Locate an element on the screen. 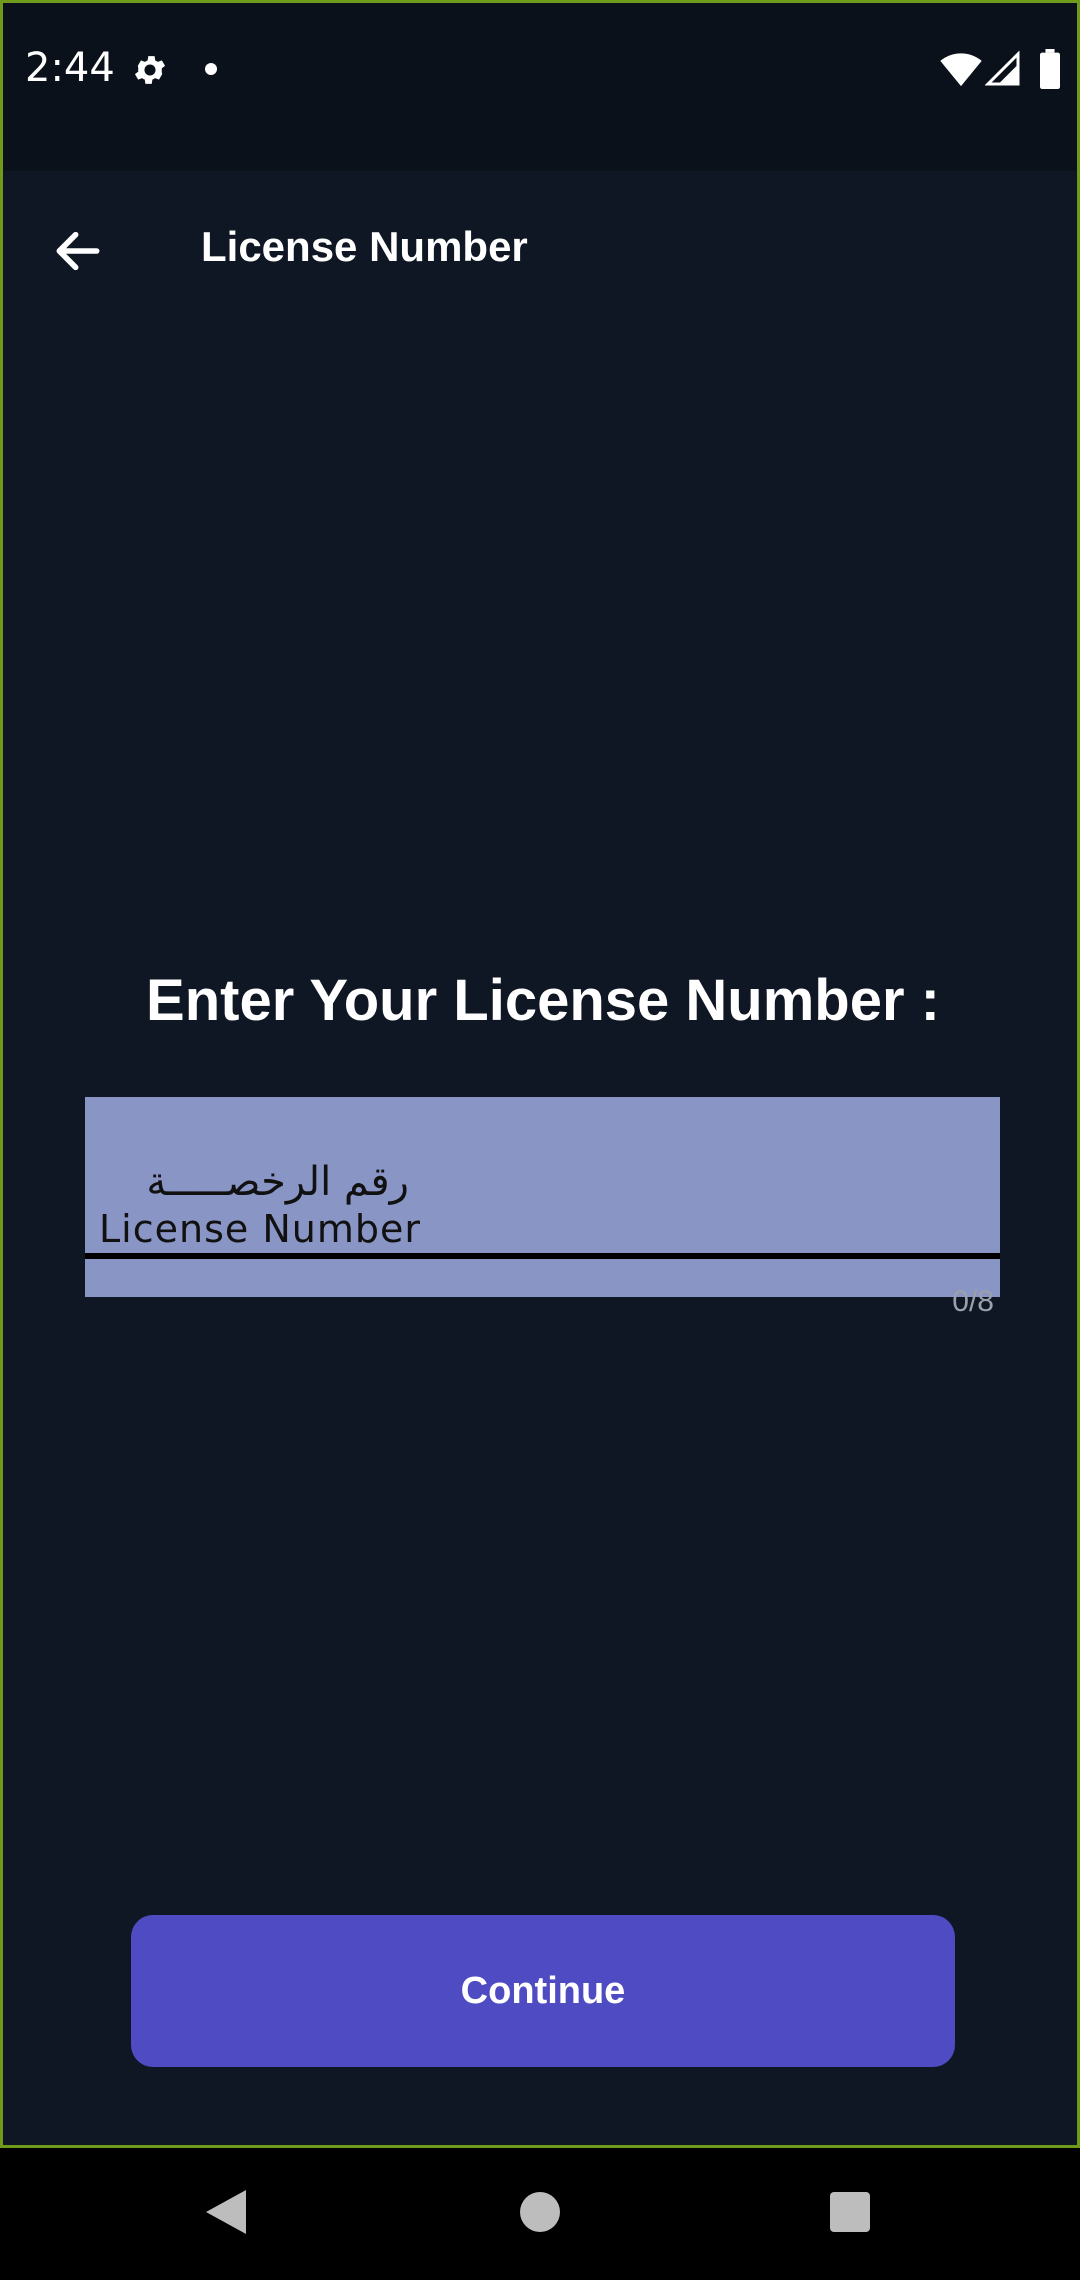  field-underline is located at coordinates (542, 1256).